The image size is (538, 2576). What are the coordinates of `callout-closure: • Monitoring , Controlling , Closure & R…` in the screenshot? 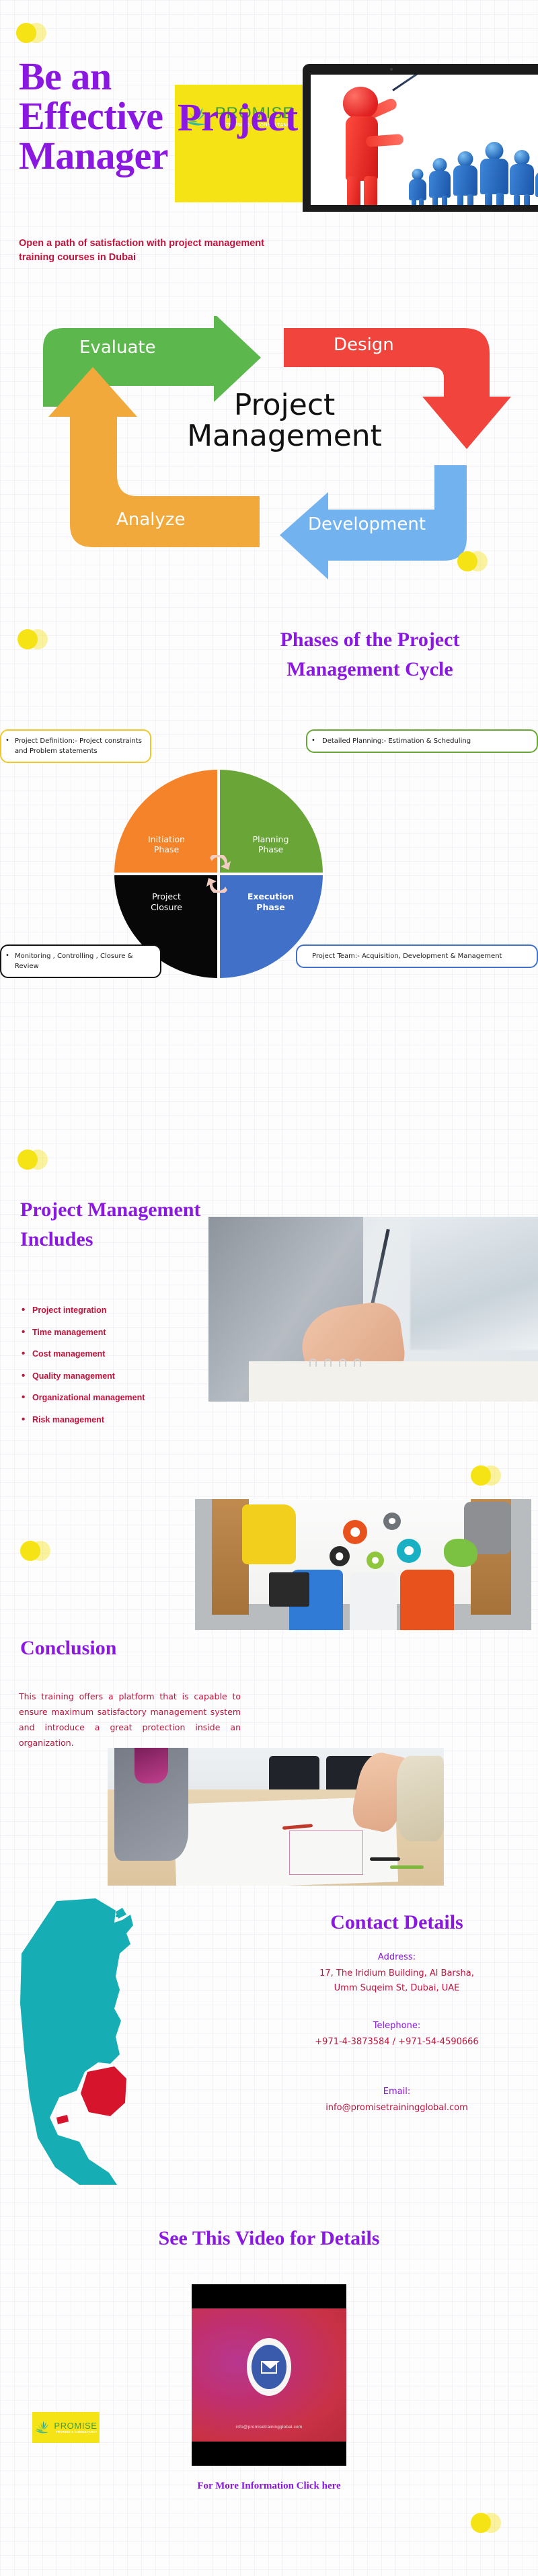 It's located at (80, 961).